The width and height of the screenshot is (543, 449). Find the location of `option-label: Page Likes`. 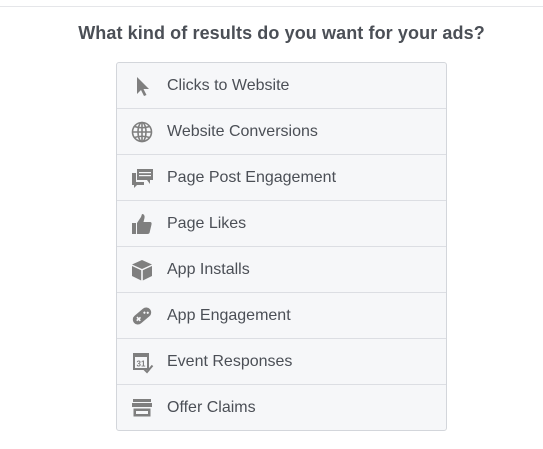

option-label: Page Likes is located at coordinates (207, 223).